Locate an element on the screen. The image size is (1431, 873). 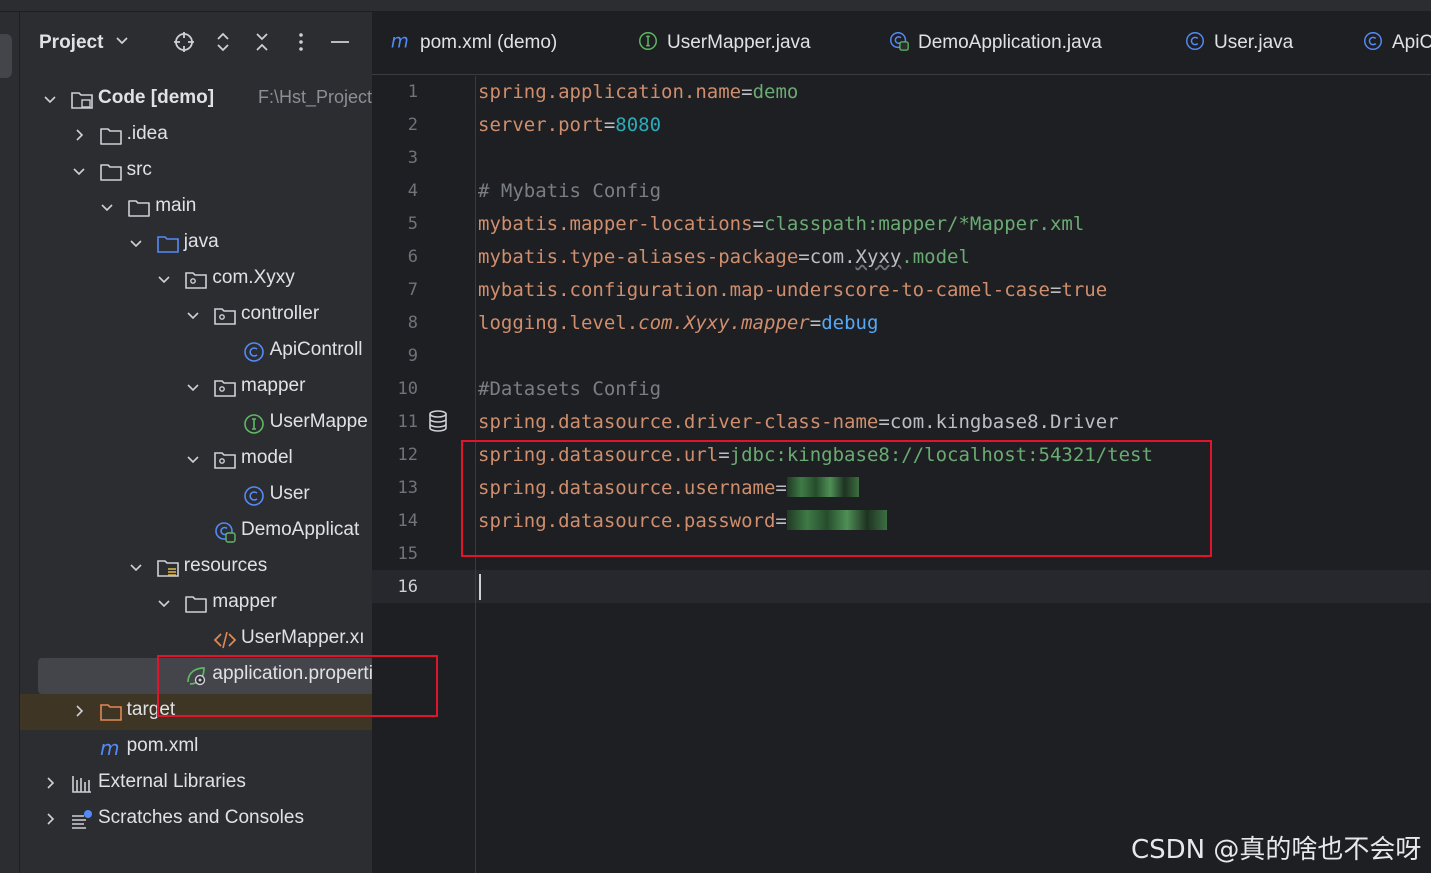
project-panel-header: Project is located at coordinates (196, 44).